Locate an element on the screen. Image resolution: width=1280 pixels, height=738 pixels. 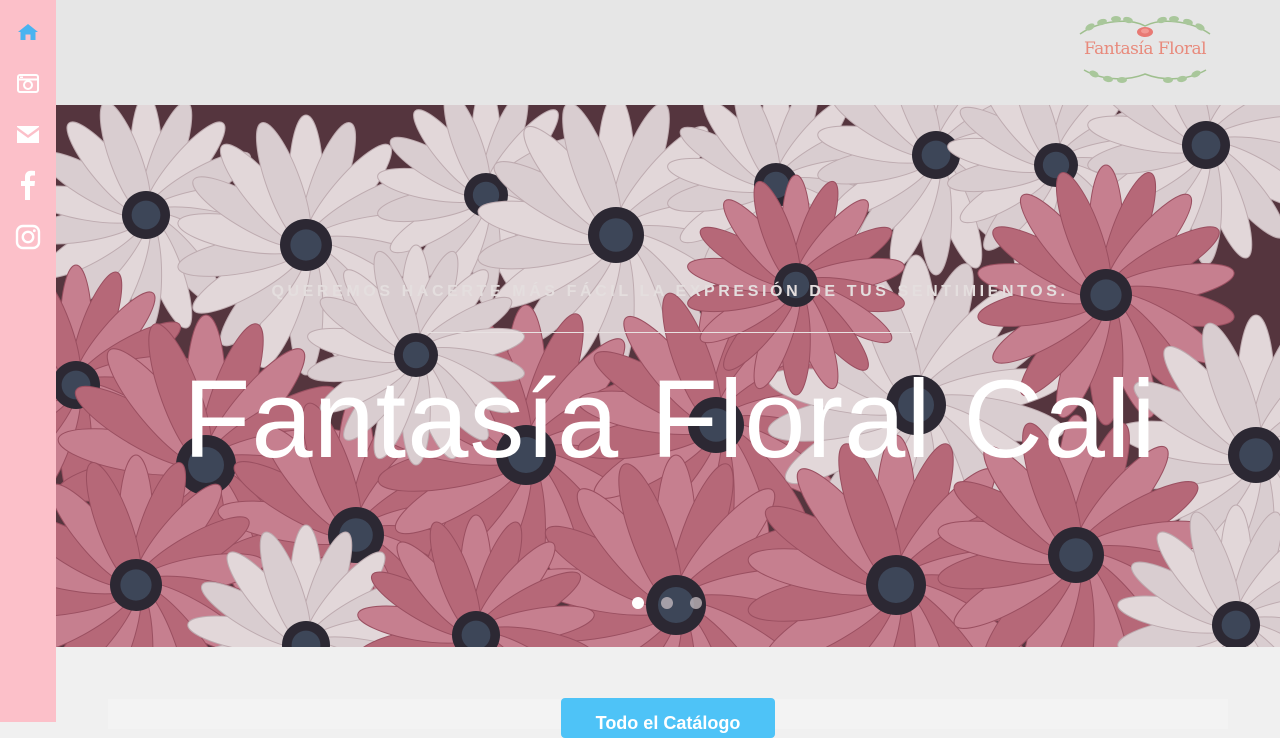
hero-divider is located at coordinates (670, 332).